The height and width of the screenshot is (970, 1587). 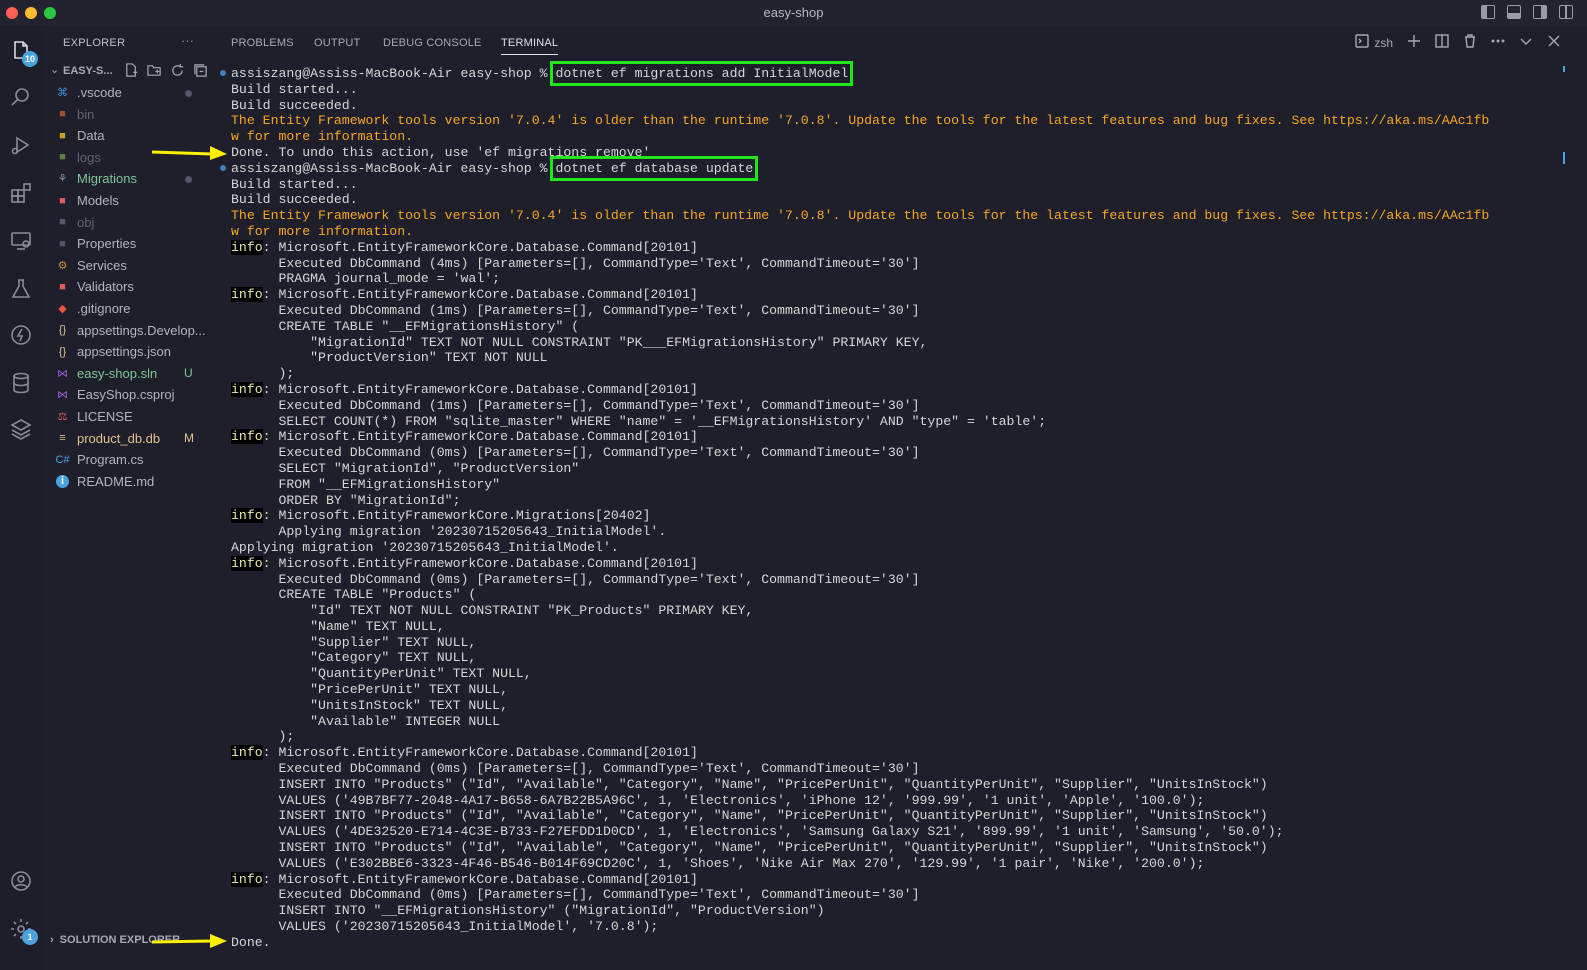 What do you see at coordinates (128, 373) in the screenshot?
I see `tree-item: ⋈ easy-shop.sln U` at bounding box center [128, 373].